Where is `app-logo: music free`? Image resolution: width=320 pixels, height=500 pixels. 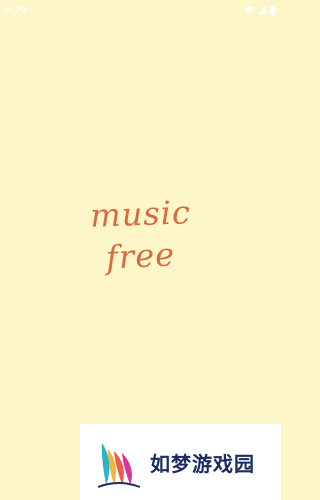
app-logo: music free is located at coordinates (140, 235).